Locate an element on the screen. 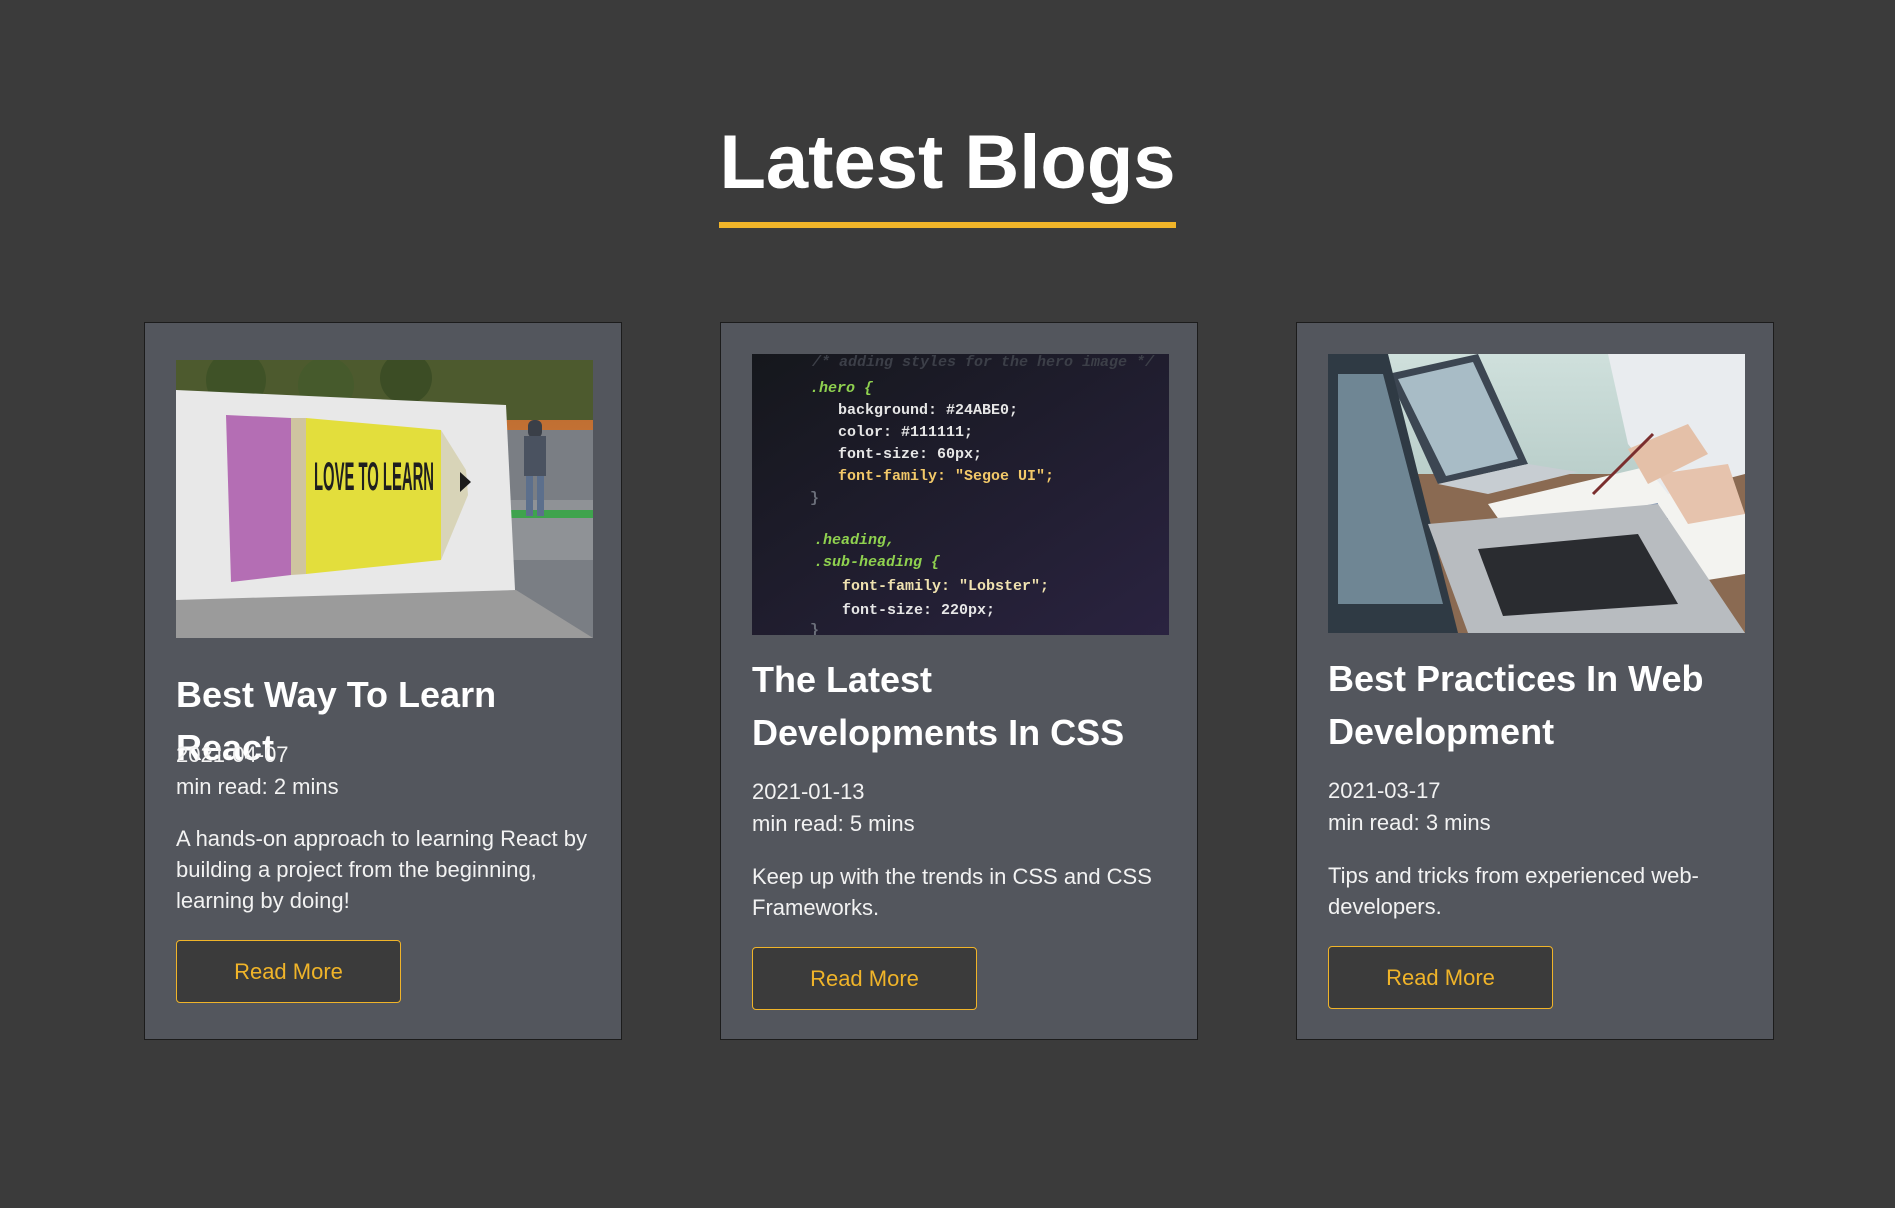 This screenshot has height=1208, width=1895. blog-thumbnail-image: LOVE TO LEARN is located at coordinates (384, 499).